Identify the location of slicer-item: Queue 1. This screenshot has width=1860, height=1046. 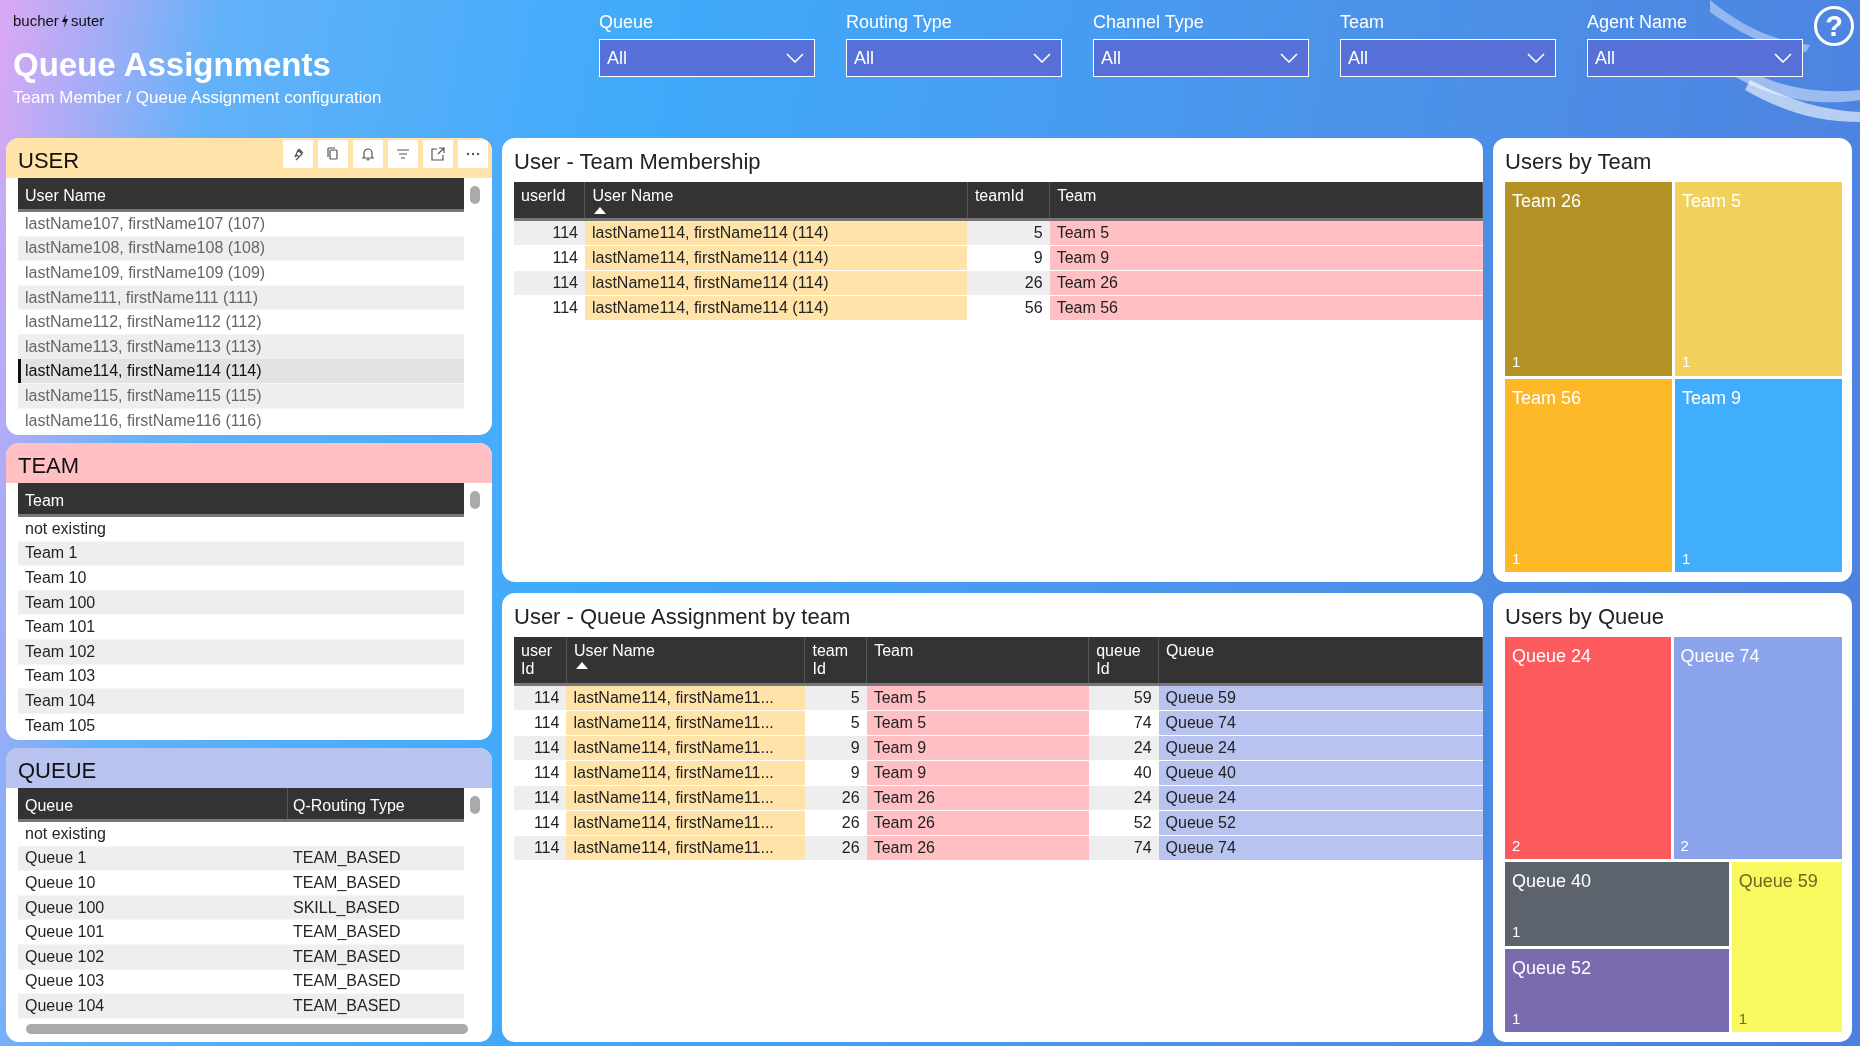
(153, 858).